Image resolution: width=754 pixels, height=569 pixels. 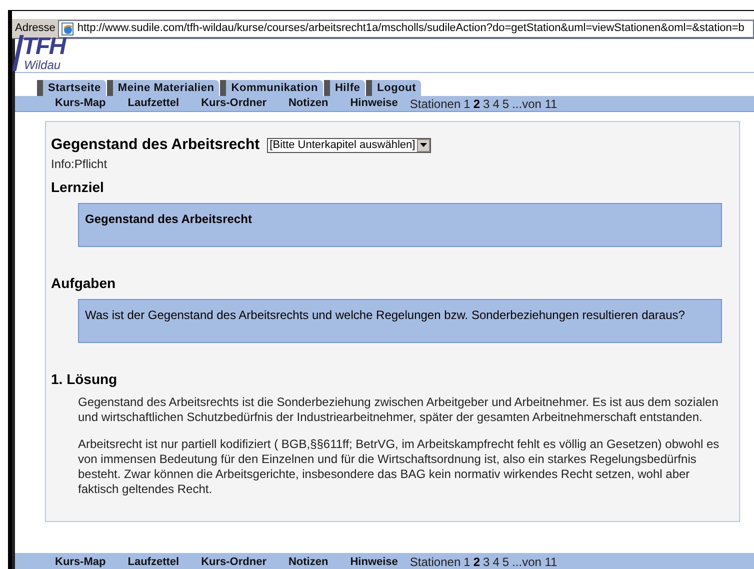 What do you see at coordinates (163, 88) in the screenshot?
I see `nav-tab: Meine Materialien` at bounding box center [163, 88].